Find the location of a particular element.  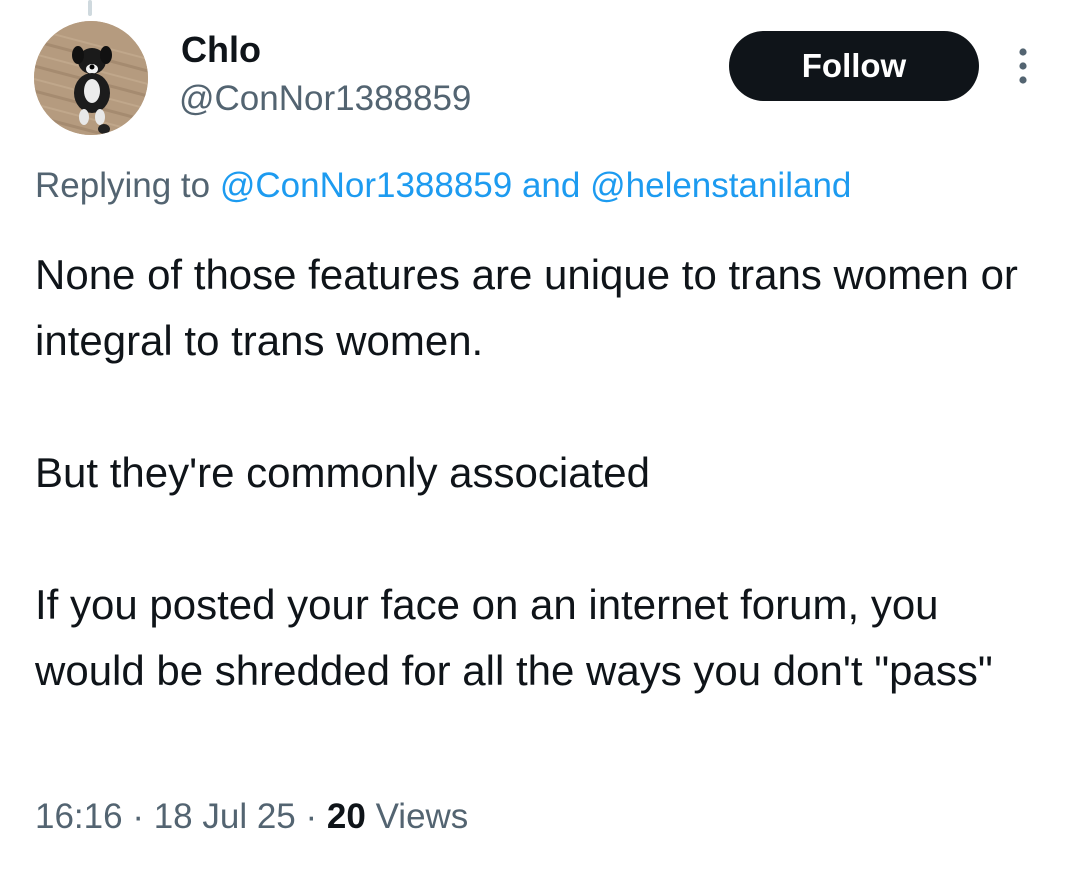

vertical-ellipsis-icon is located at coordinates (1023, 66).